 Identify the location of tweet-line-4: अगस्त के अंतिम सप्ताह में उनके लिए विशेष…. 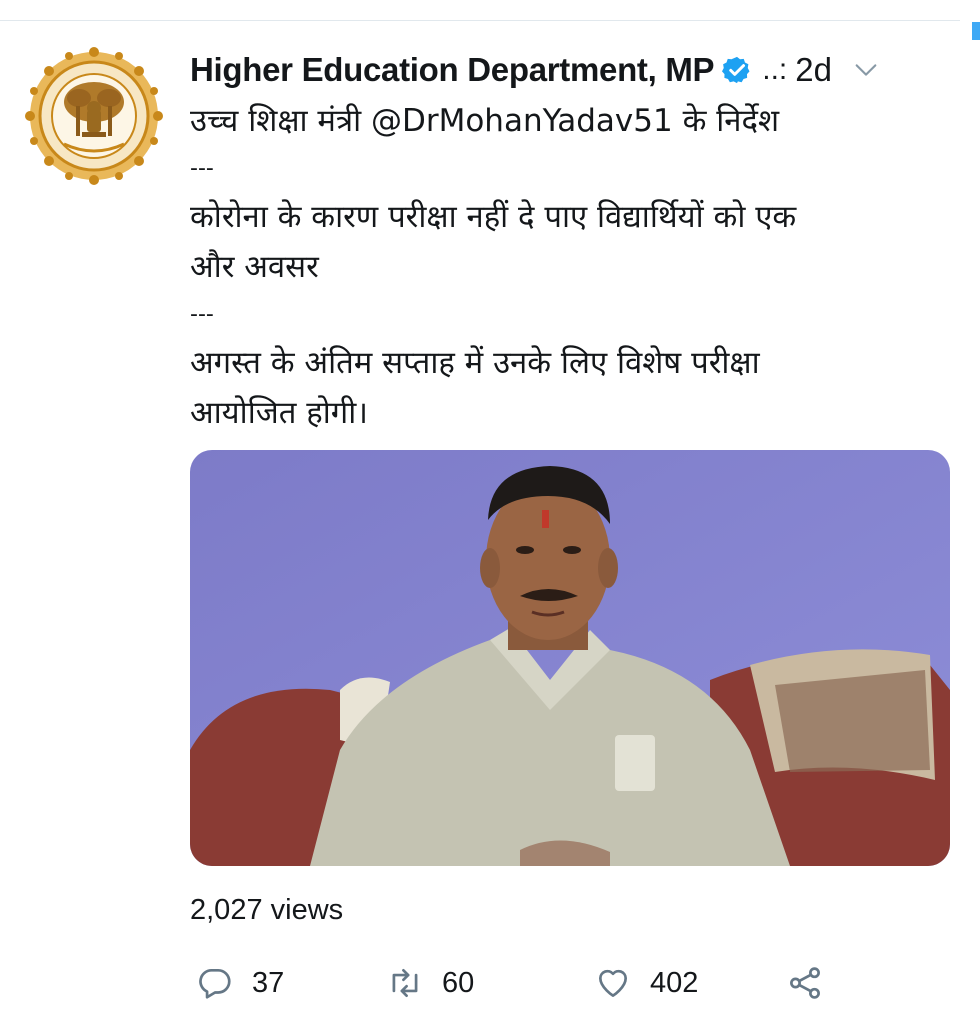
(475, 363).